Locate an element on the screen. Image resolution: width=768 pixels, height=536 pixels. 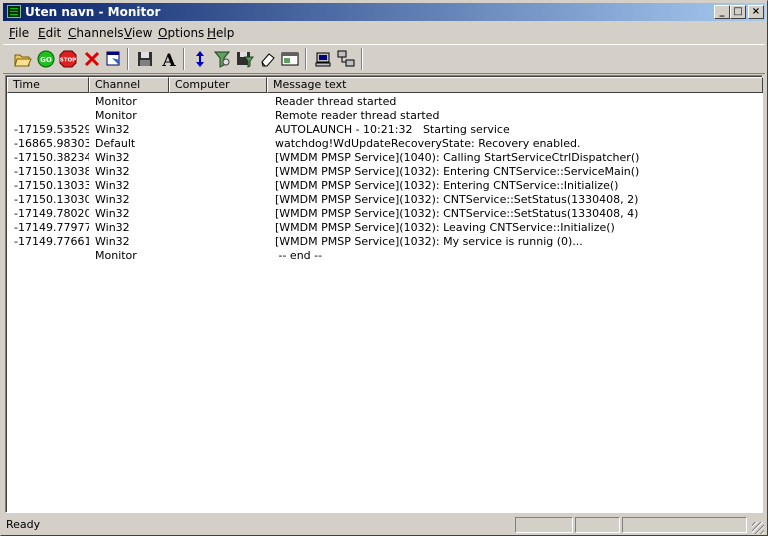
menu-bar: File Edit Channels View Options Help is located at coordinates (384, 32).